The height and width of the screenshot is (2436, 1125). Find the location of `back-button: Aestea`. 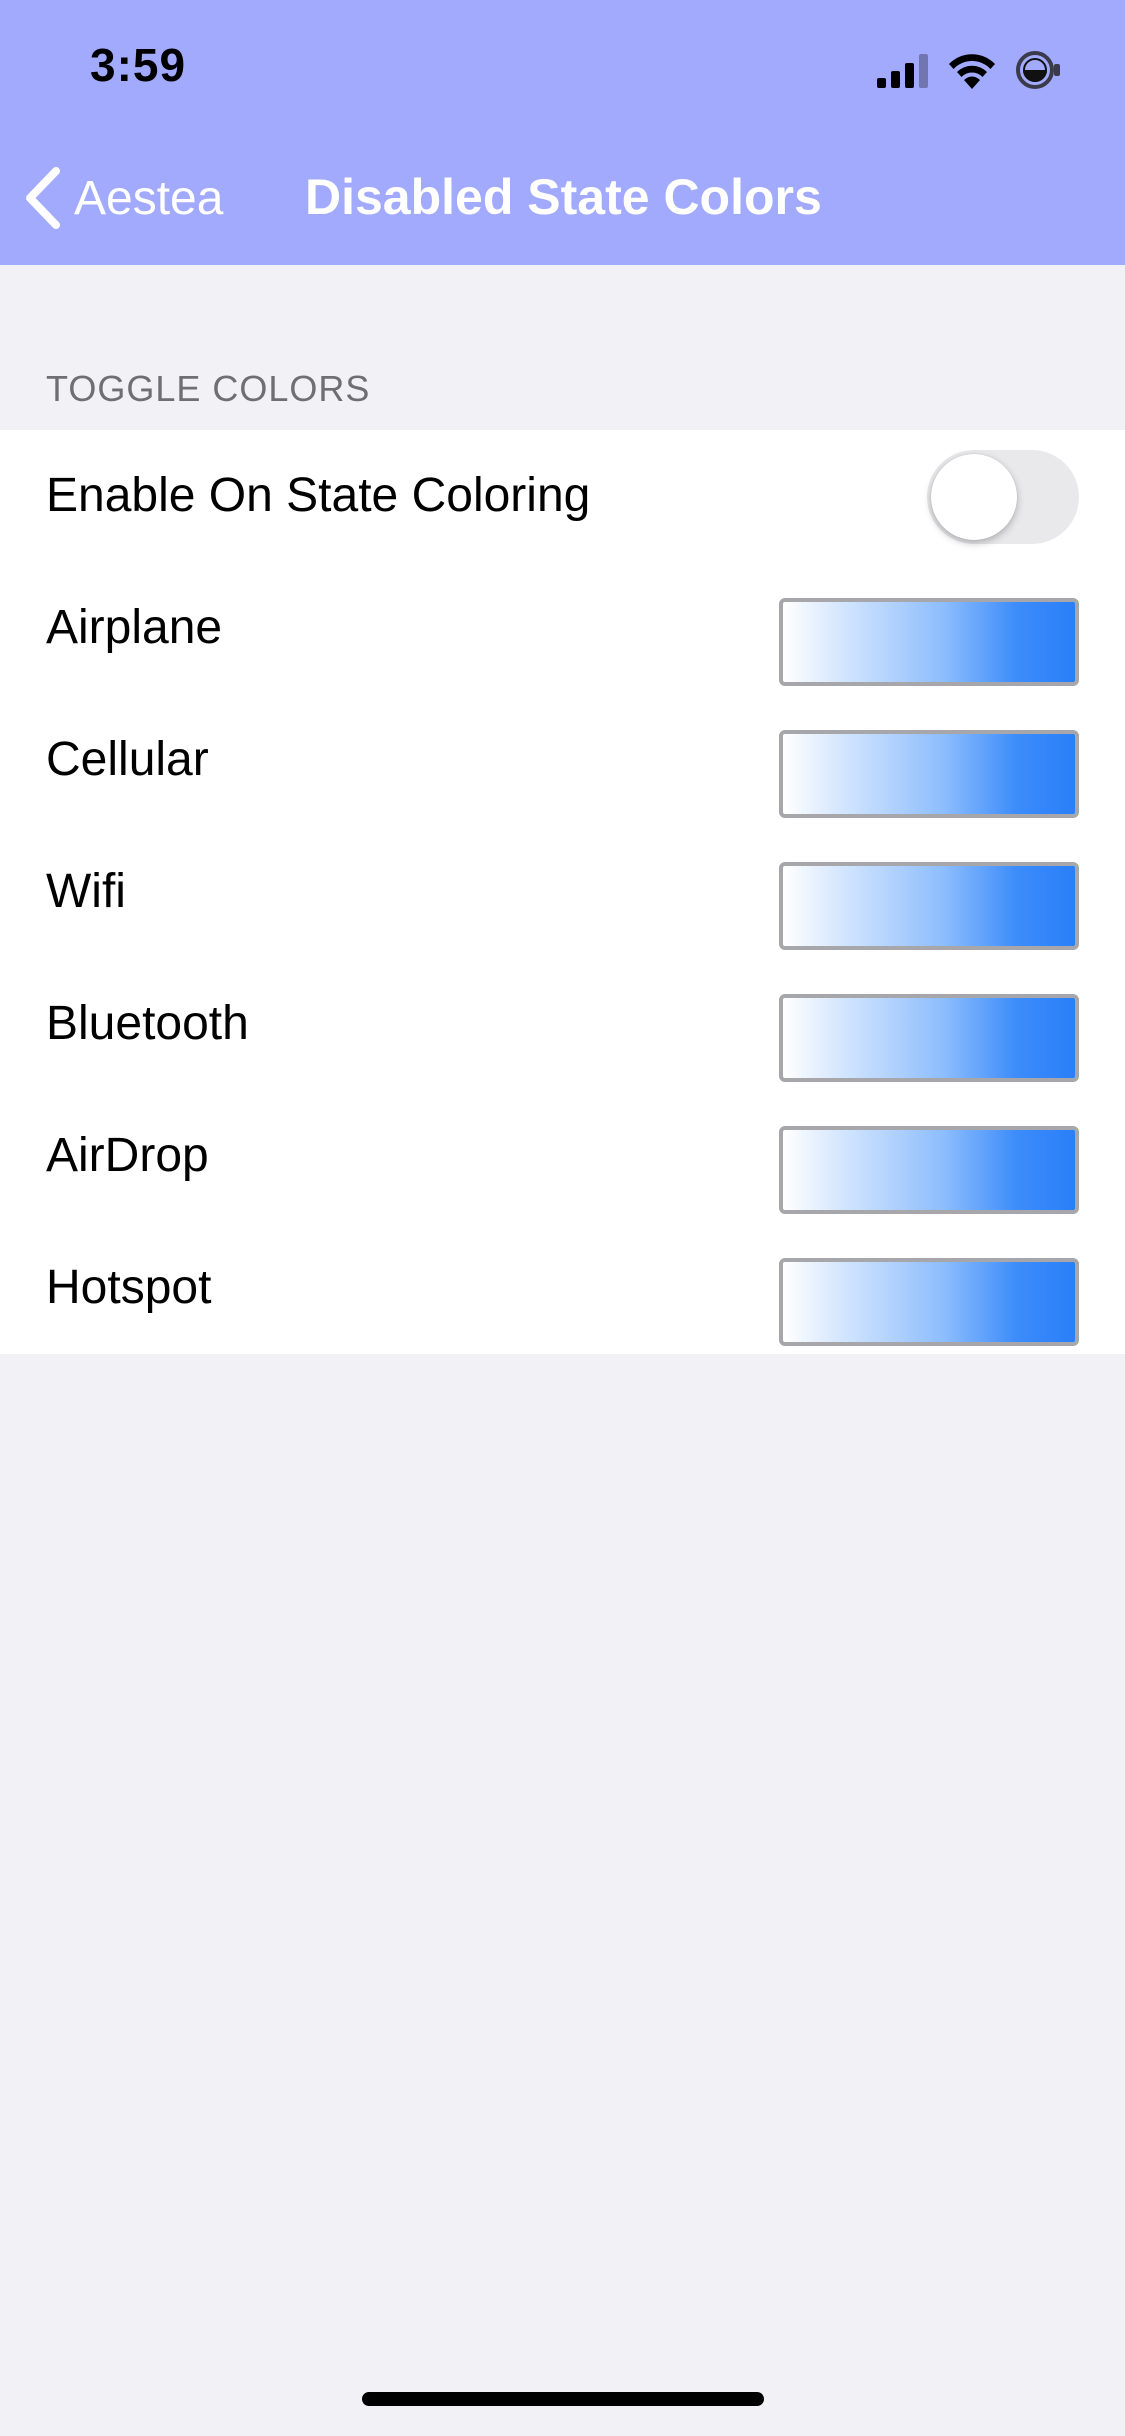

back-button: Aestea is located at coordinates (123, 198).